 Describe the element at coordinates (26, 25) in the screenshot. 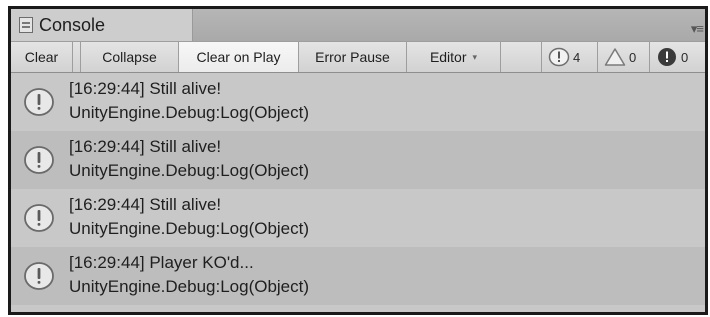

I see `console-icon` at that location.